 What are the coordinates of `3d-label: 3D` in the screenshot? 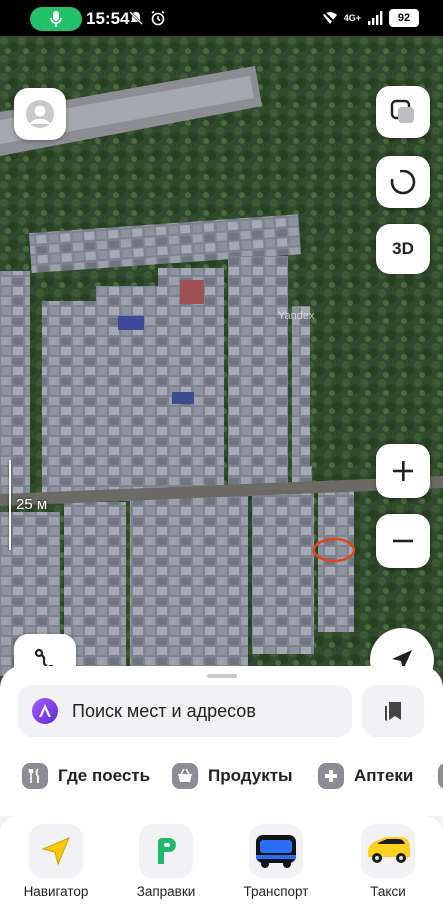 It's located at (403, 248).